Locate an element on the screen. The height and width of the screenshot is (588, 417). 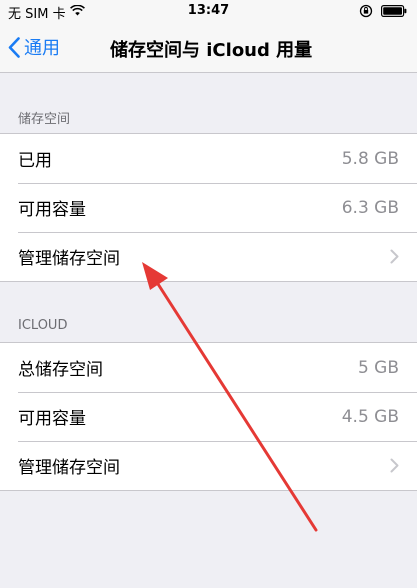
row-label: 已用 is located at coordinates (35, 161).